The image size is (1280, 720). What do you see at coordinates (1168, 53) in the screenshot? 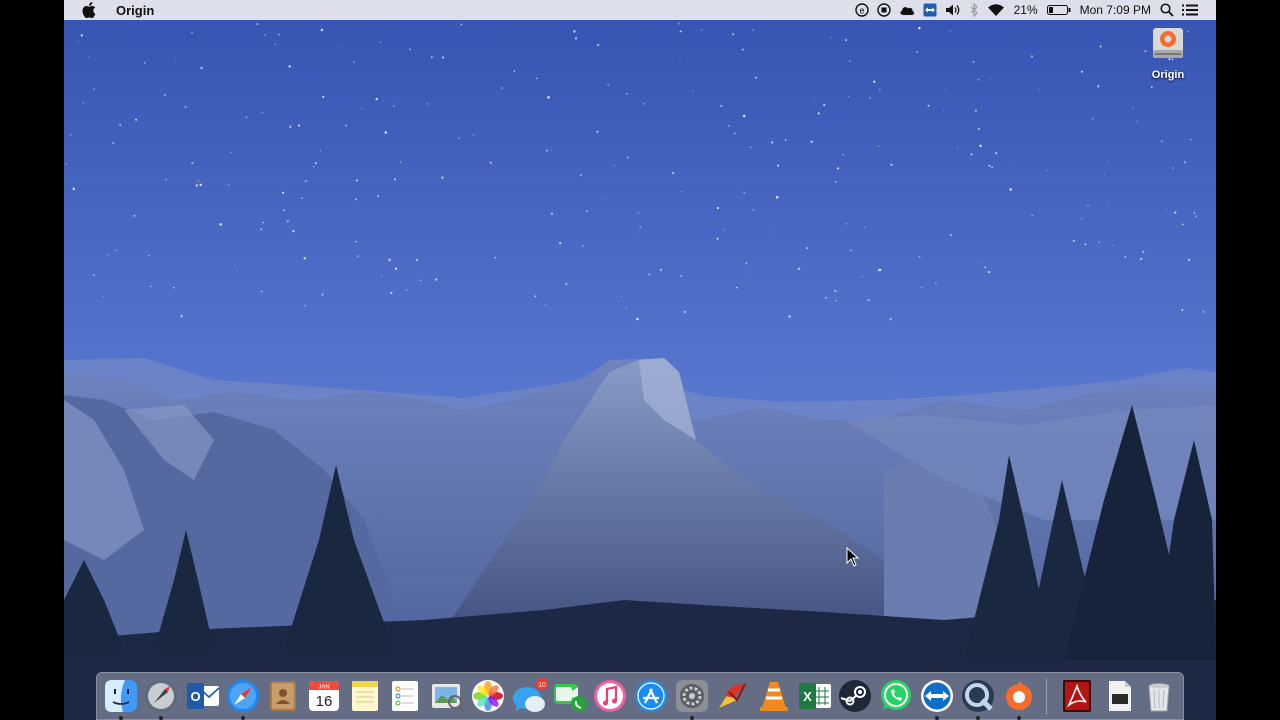
I see `desktop-icon-origin: Origin` at bounding box center [1168, 53].